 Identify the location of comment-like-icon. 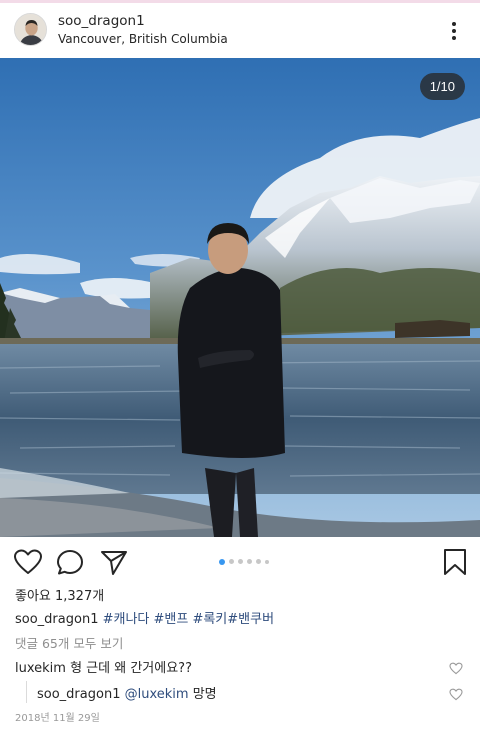
(456, 667).